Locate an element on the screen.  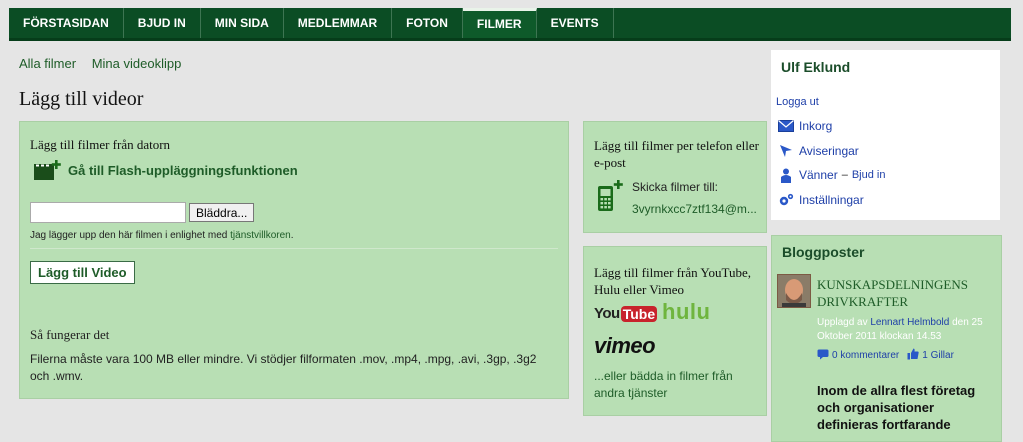
friends-link: Vänner is located at coordinates (818, 175).